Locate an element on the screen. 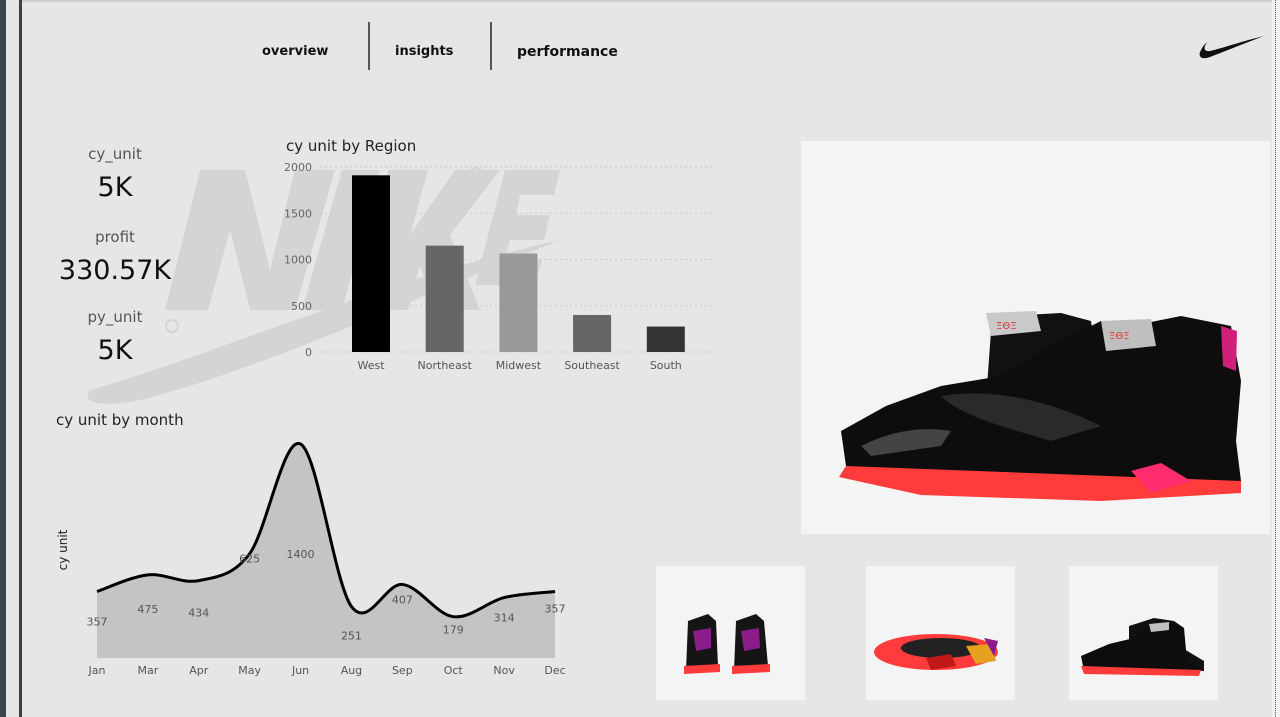  right-scrollbar-track is located at coordinates (1275, 358).